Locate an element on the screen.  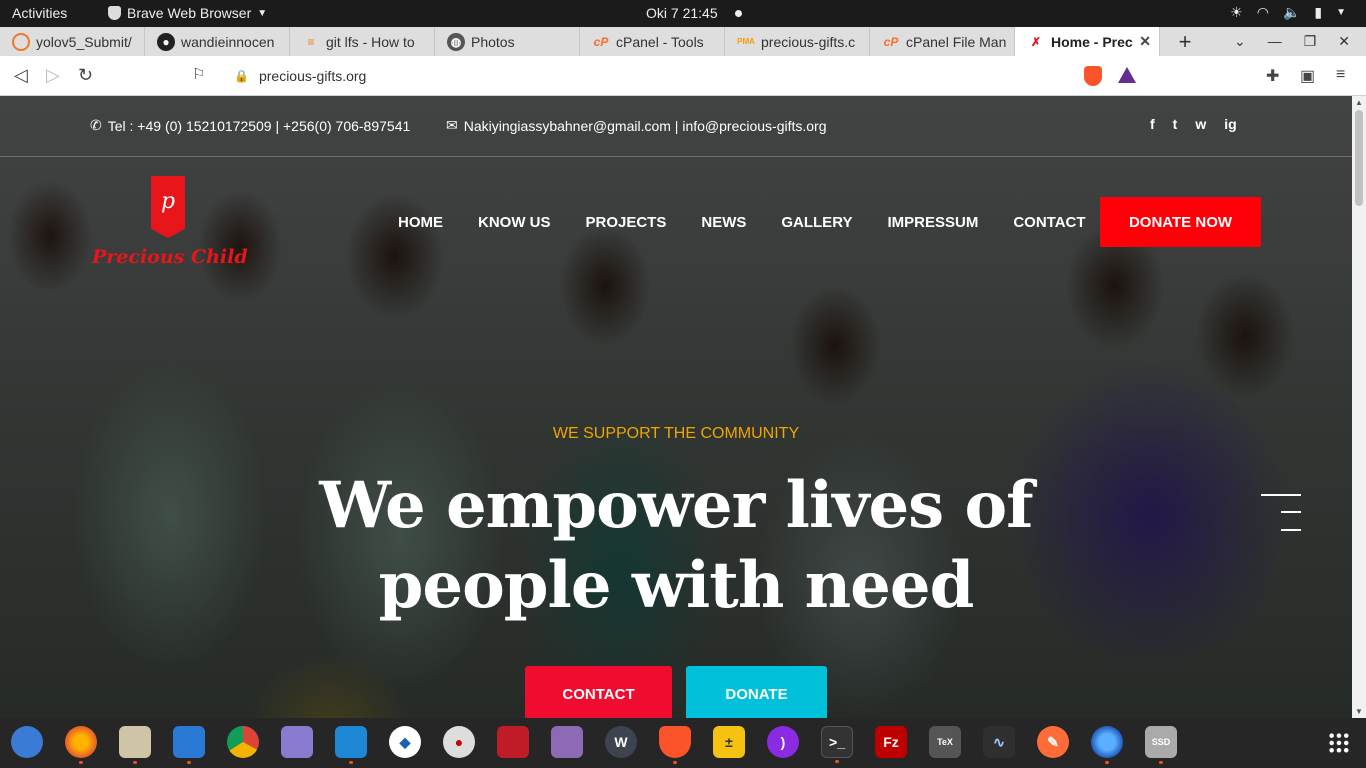
extensions-icon: ✚ is located at coordinates (1272, 76).